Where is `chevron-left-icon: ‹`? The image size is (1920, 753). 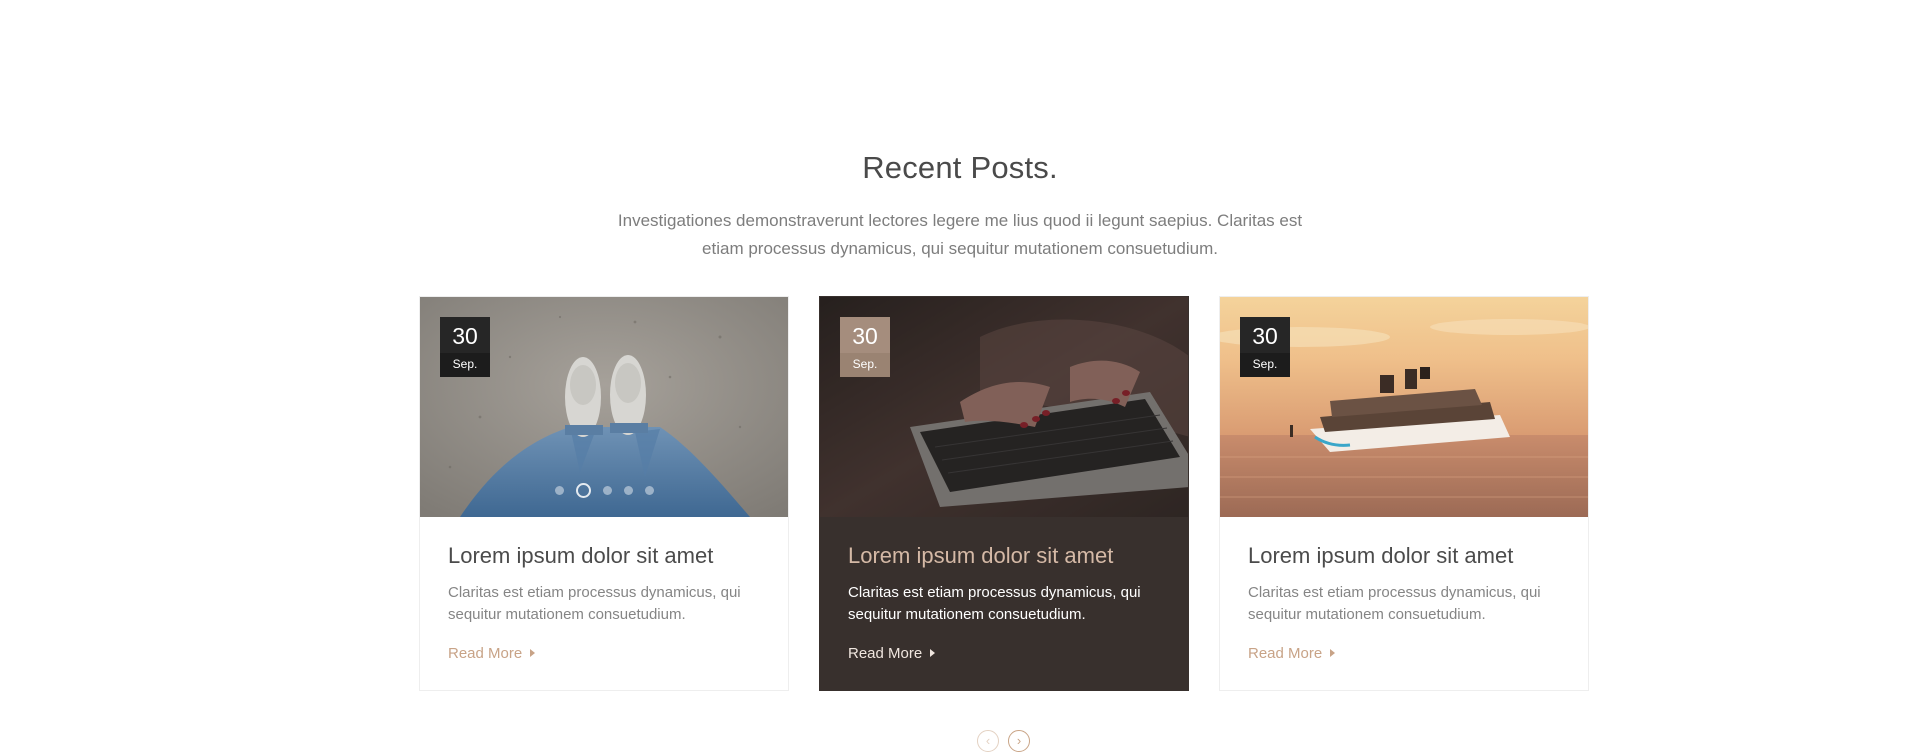 chevron-left-icon: ‹ is located at coordinates (988, 740).